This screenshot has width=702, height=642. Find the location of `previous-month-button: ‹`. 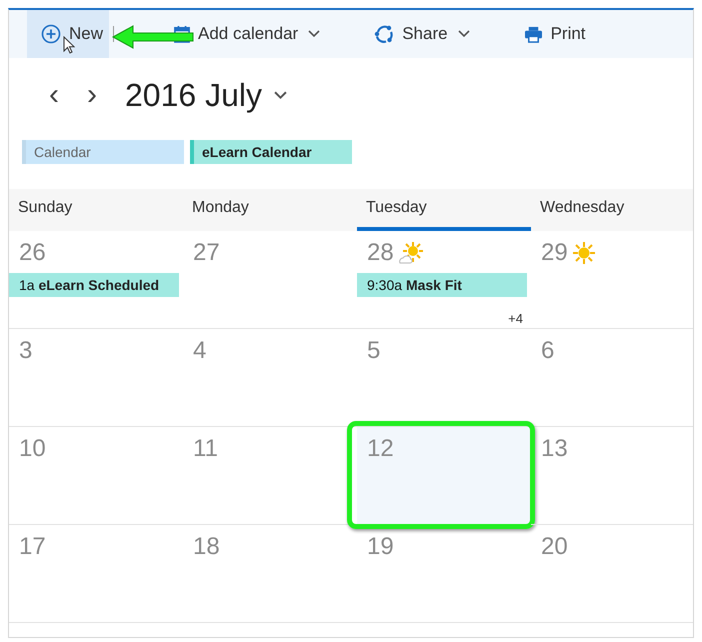

previous-month-button: ‹ is located at coordinates (54, 95).